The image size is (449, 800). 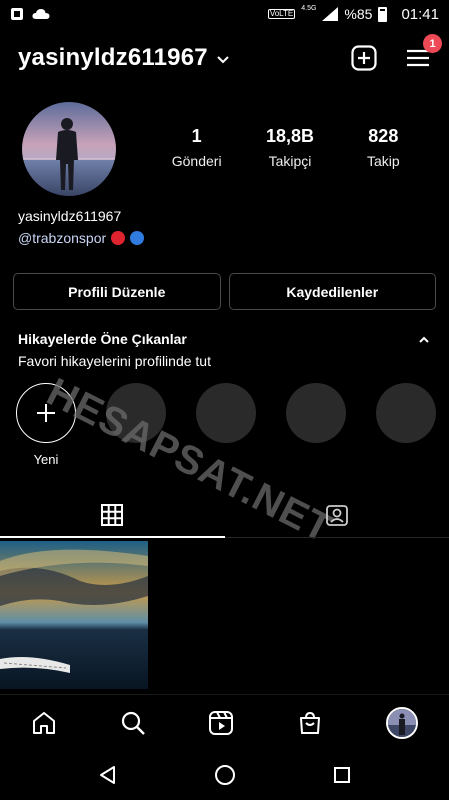 What do you see at coordinates (224, 14) in the screenshot?
I see `status-bar: VoLTE 4.5G %85 01:41` at bounding box center [224, 14].